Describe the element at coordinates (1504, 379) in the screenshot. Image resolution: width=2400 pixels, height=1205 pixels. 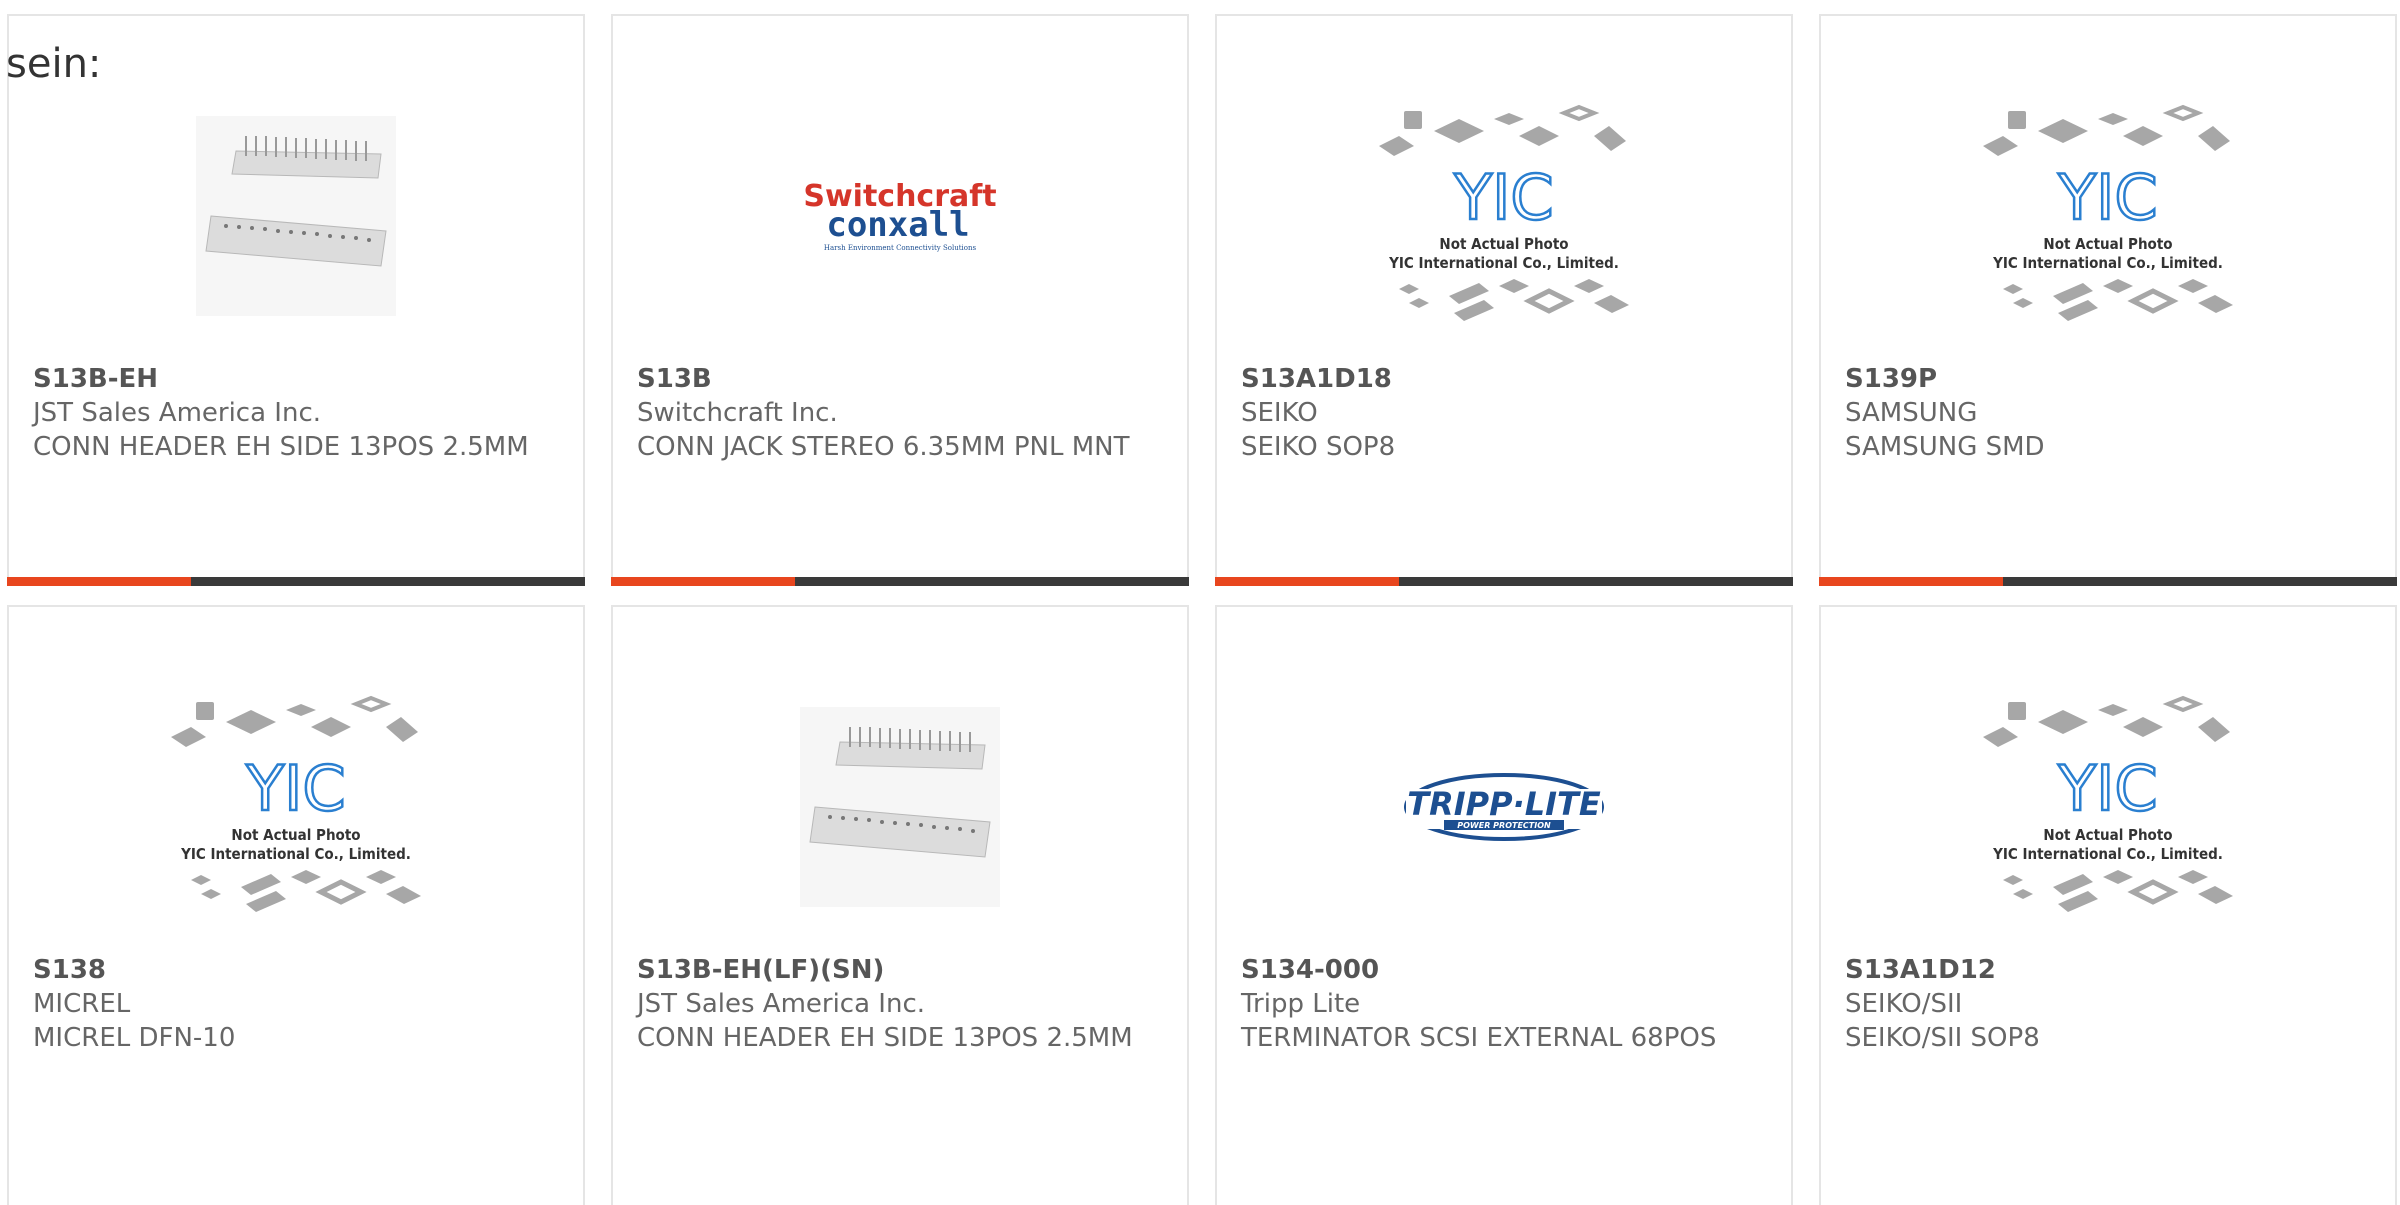
I see `part-number: S13A1D18` at that location.